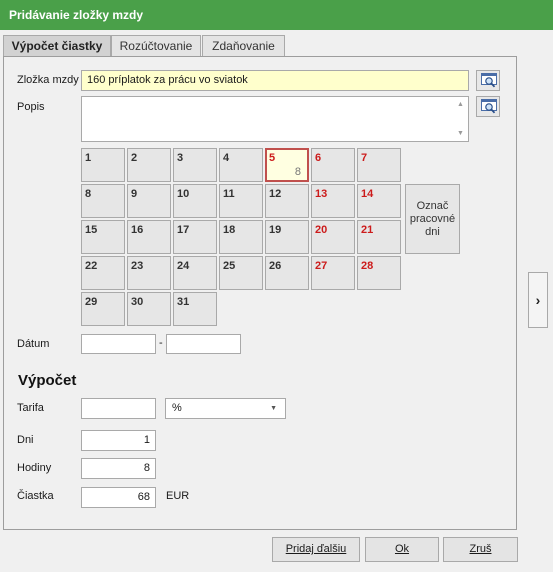 The width and height of the screenshot is (553, 572). Describe the element at coordinates (460, 104) in the screenshot. I see `scroll-up-icon: ▲` at that location.